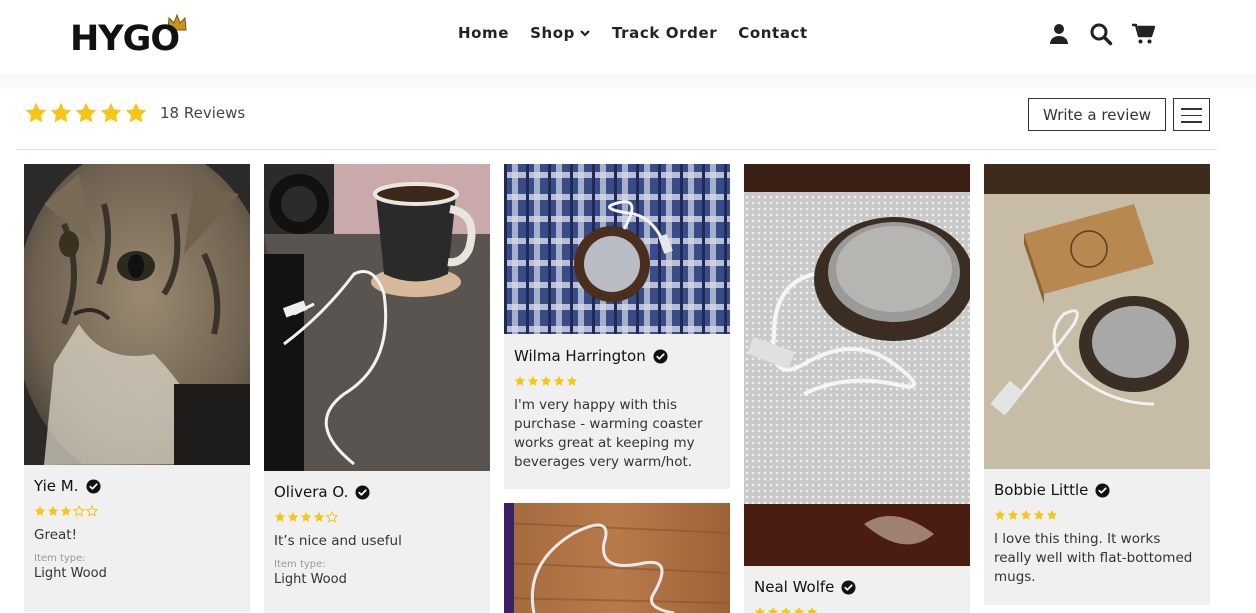 This screenshot has width=1256, height=613. I want to click on filter-menu-button, so click(1191, 114).